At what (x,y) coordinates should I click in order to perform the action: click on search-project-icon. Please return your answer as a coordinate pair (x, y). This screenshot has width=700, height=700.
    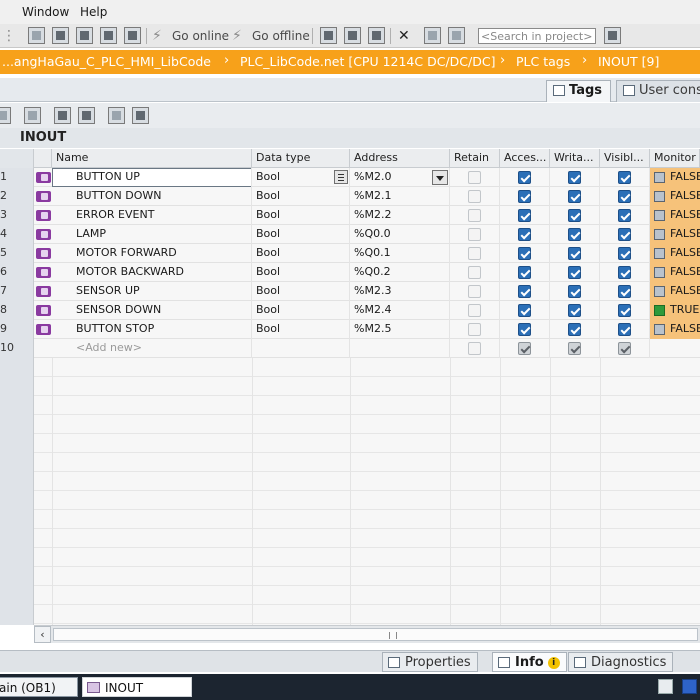
    Looking at the image, I should click on (612, 35).